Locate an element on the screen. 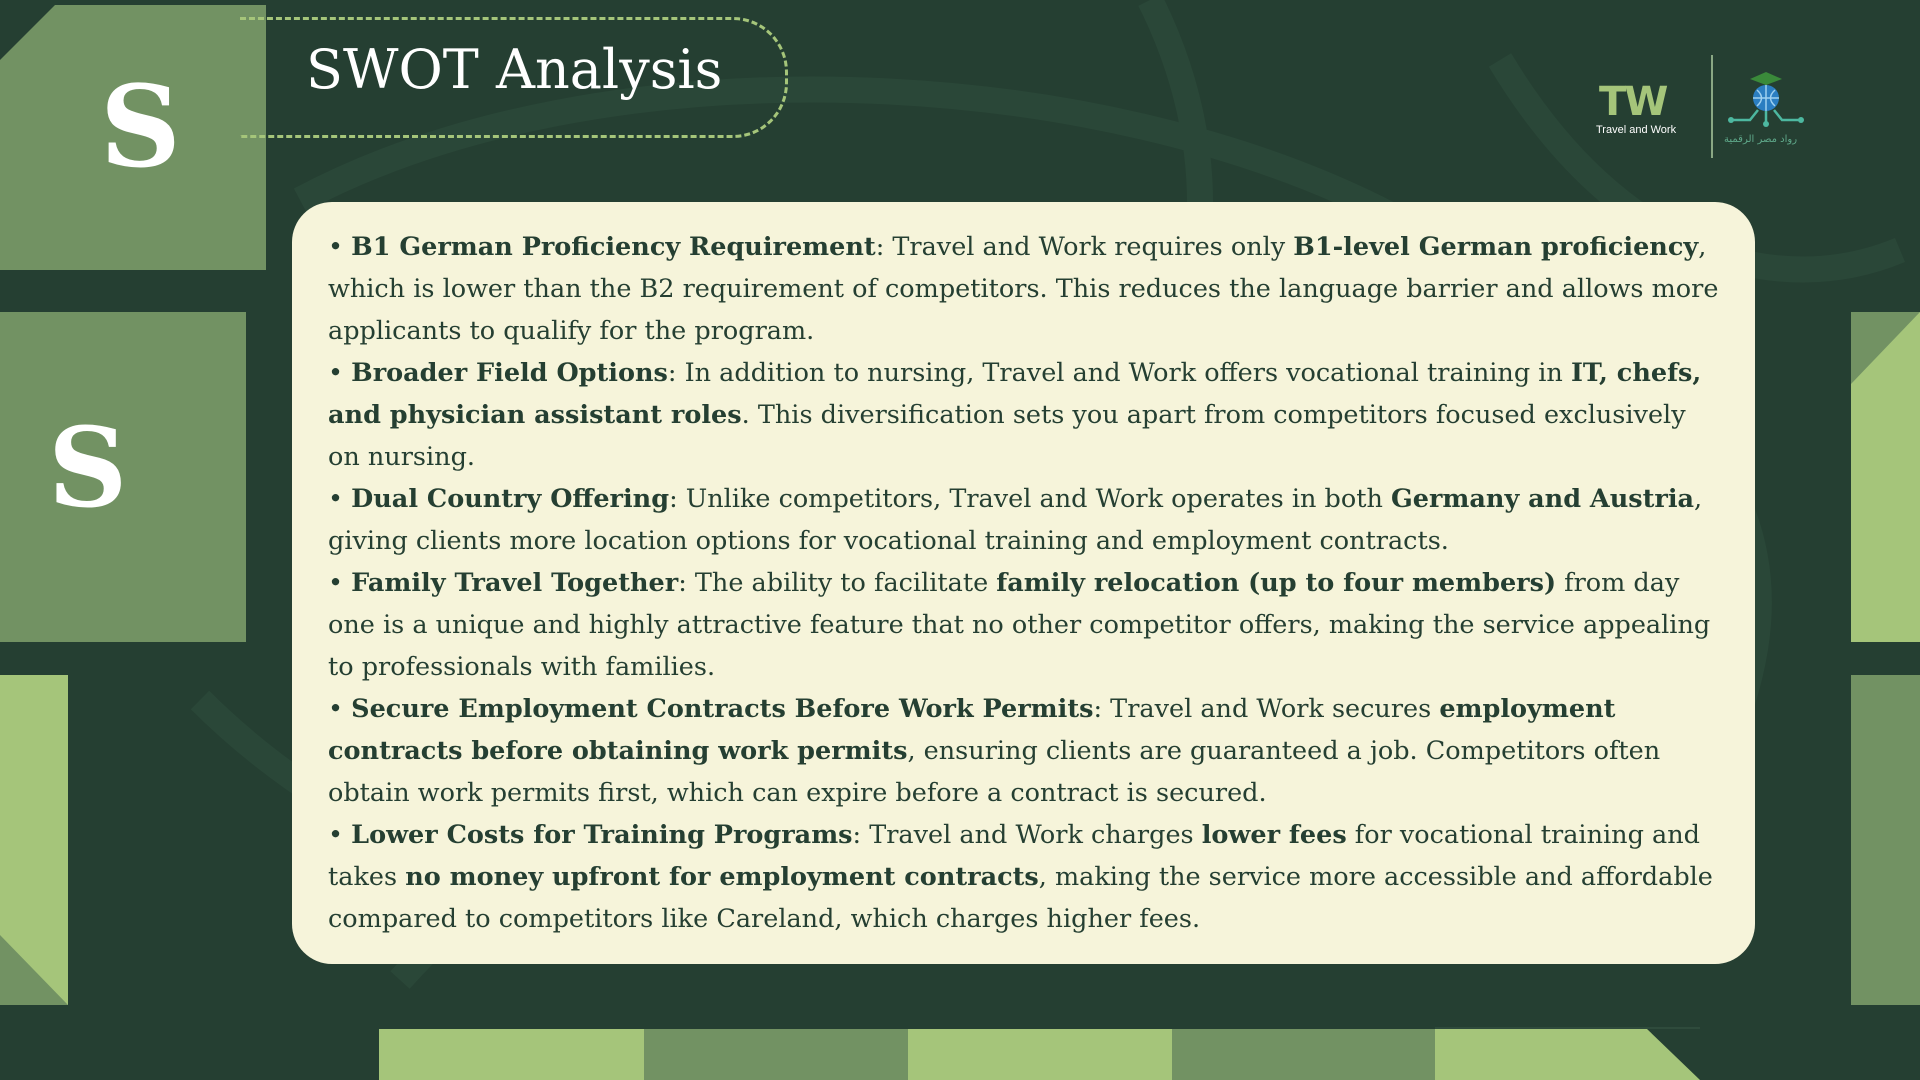 Image resolution: width=1920 pixels, height=1080 pixels. logo-divider is located at coordinates (1712, 106).